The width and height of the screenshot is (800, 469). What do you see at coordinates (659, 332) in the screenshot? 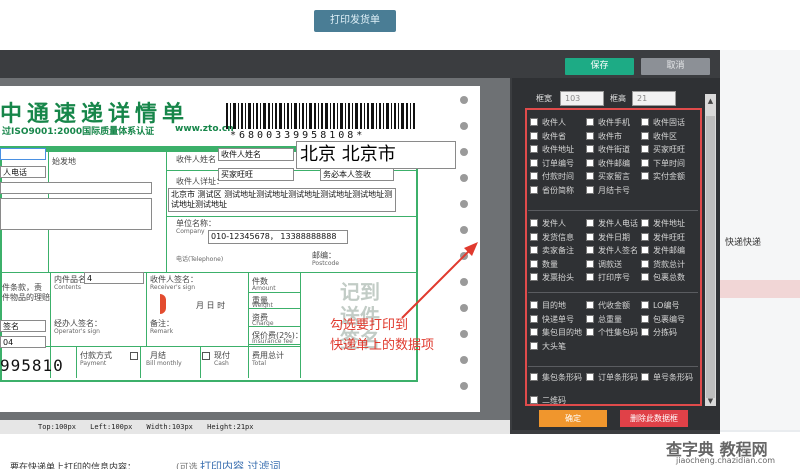
I see `option-checkbox-group3-2-2: 分拣码` at bounding box center [659, 332].